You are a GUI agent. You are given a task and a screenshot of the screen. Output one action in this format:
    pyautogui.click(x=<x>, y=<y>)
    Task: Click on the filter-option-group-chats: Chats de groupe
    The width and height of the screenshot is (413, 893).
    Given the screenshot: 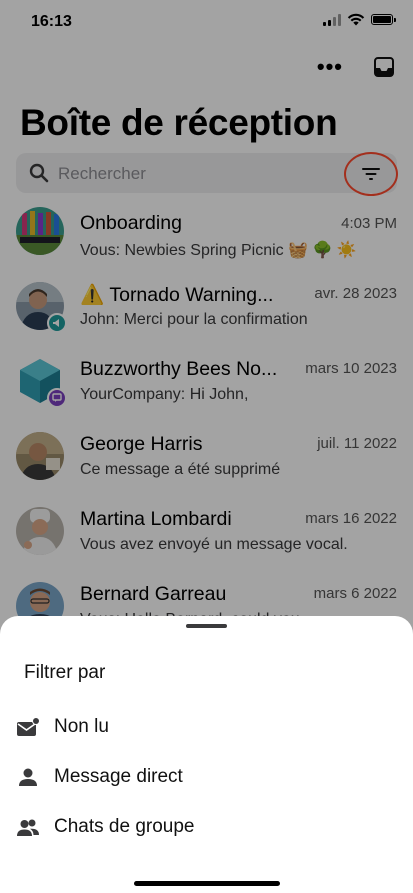 What is the action you would take?
    pyautogui.click(x=206, y=828)
    